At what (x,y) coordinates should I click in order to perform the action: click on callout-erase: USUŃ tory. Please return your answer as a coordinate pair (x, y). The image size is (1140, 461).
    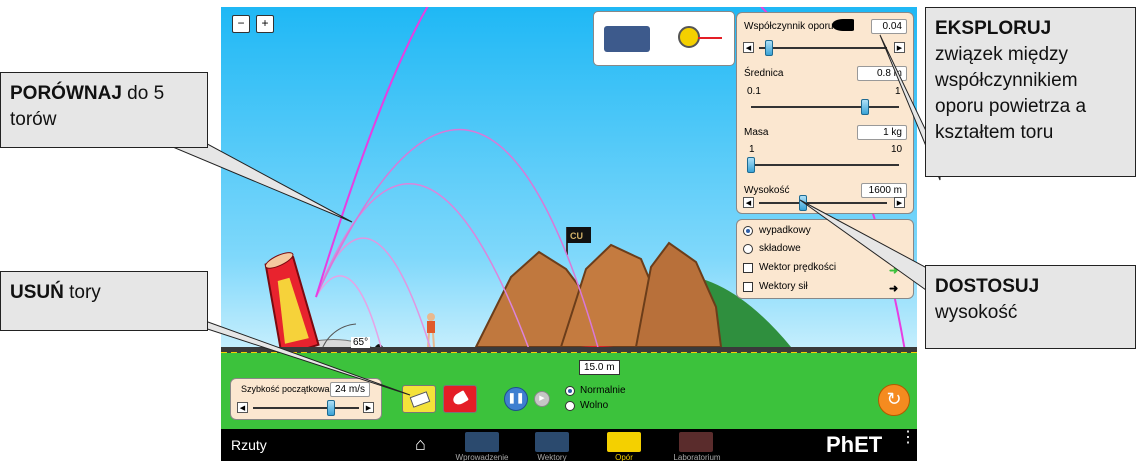
    Looking at the image, I should click on (104, 301).